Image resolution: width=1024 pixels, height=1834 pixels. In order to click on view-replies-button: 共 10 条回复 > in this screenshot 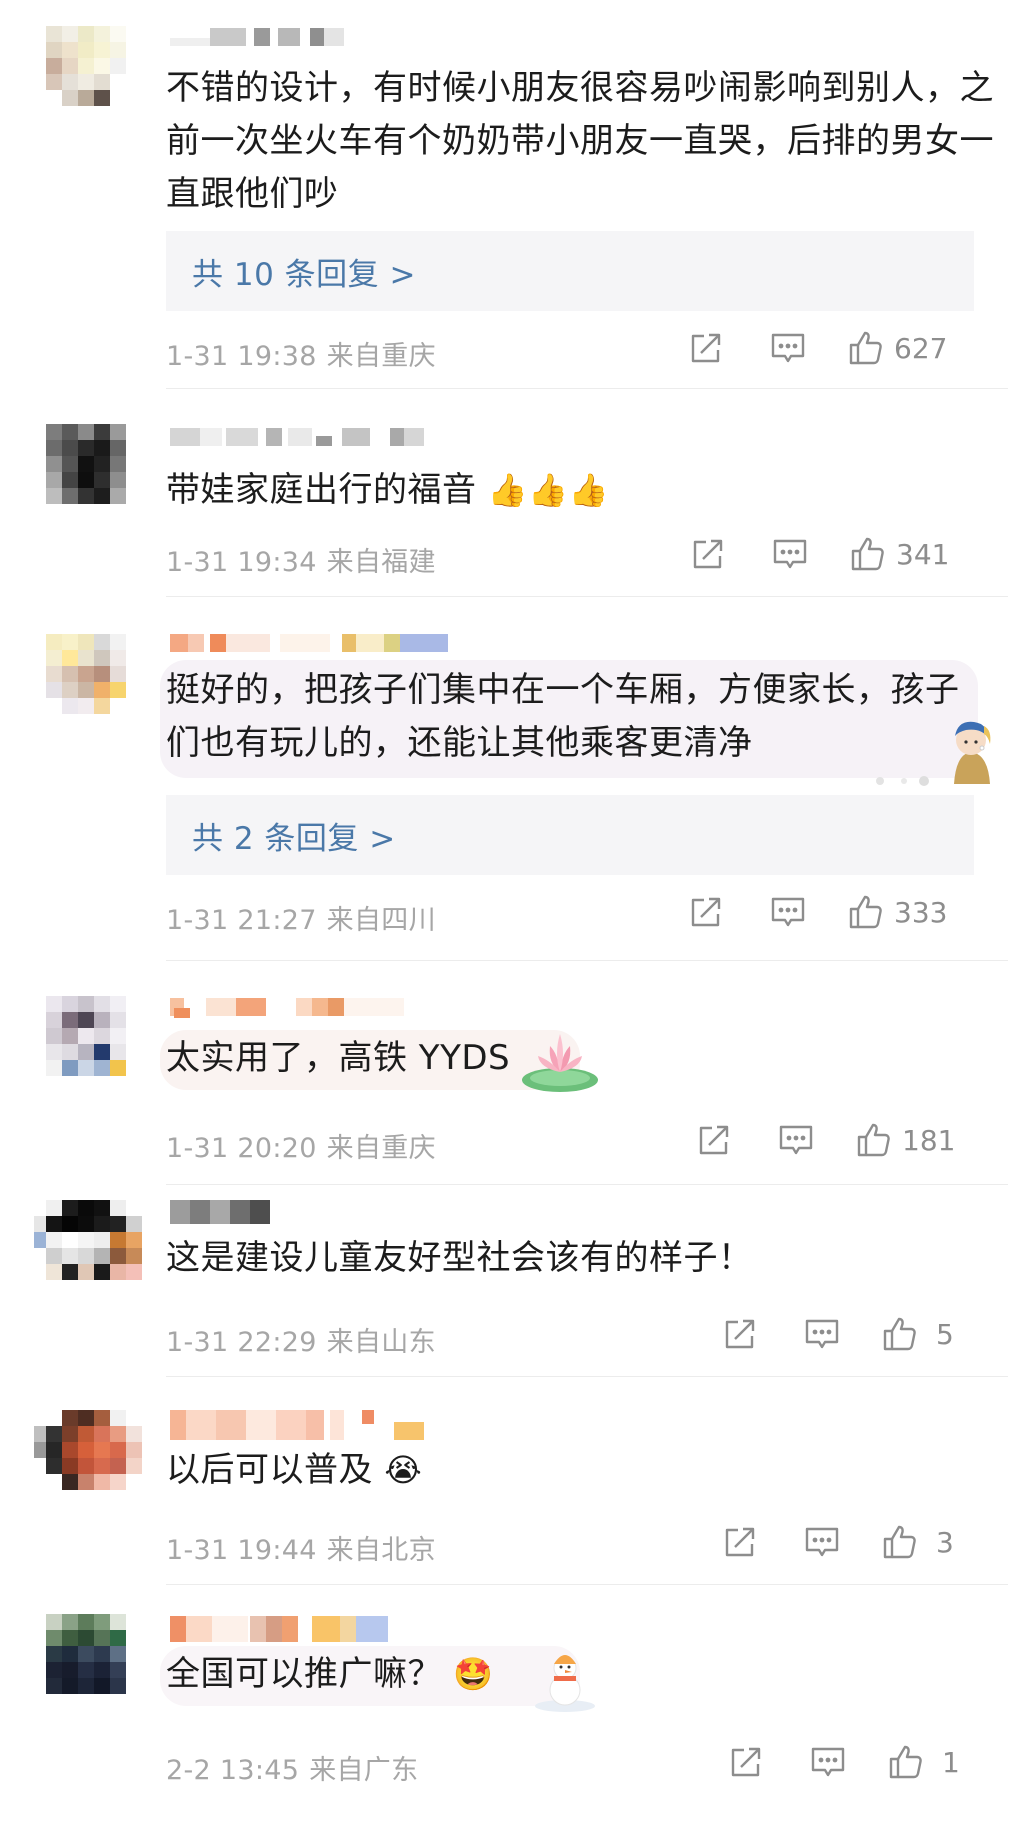, I will do `click(570, 271)`.